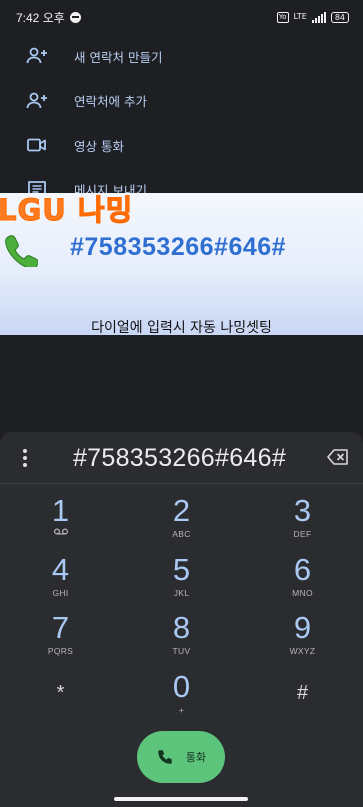  What do you see at coordinates (302, 534) in the screenshot?
I see `key-letters: DEF` at bounding box center [302, 534].